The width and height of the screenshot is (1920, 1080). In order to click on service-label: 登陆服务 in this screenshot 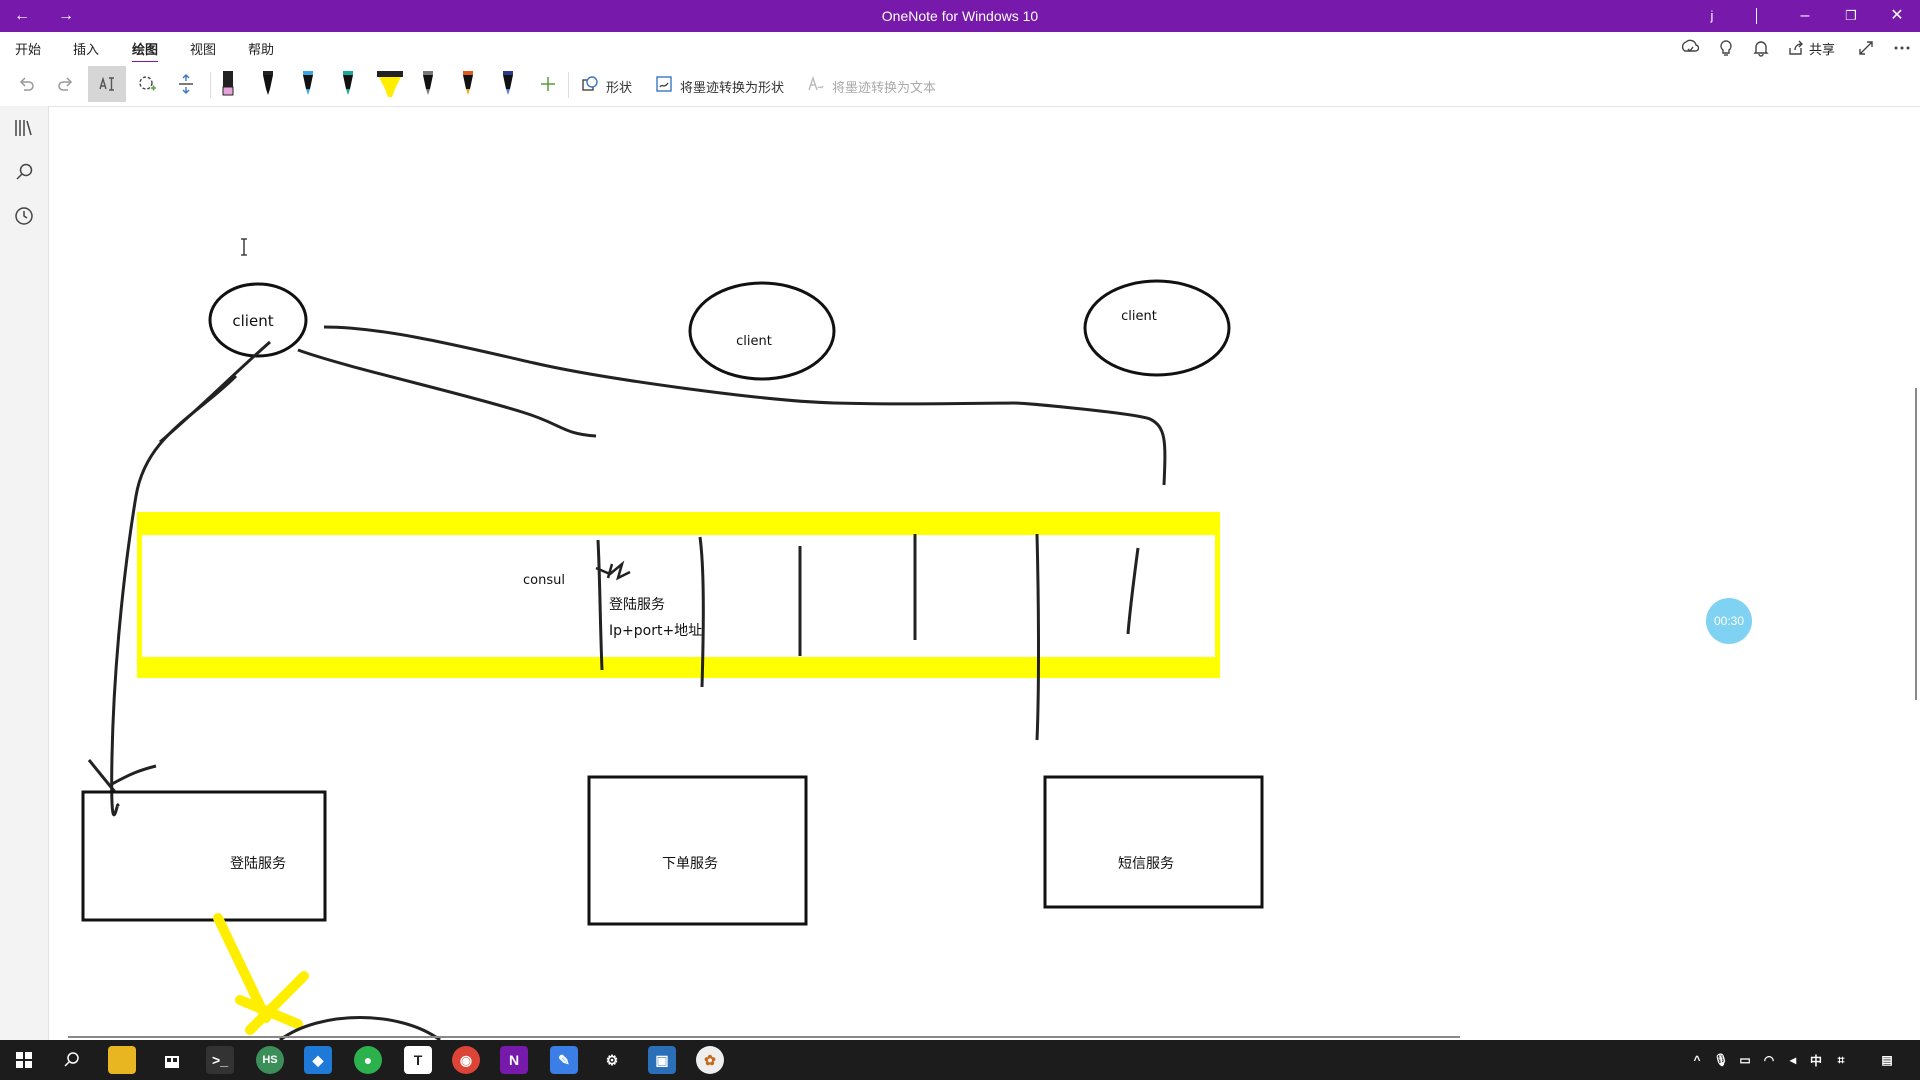, I will do `click(258, 864)`.